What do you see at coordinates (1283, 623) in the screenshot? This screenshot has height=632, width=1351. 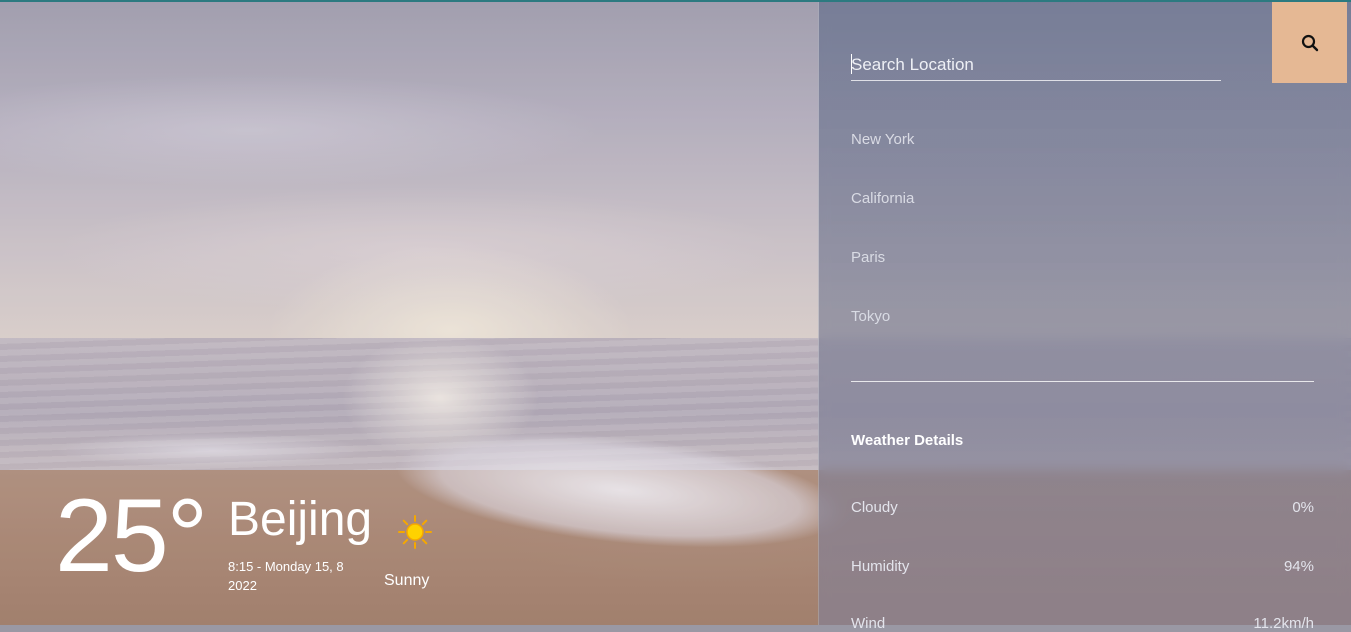 I see `detail-value: 11.2km/h` at bounding box center [1283, 623].